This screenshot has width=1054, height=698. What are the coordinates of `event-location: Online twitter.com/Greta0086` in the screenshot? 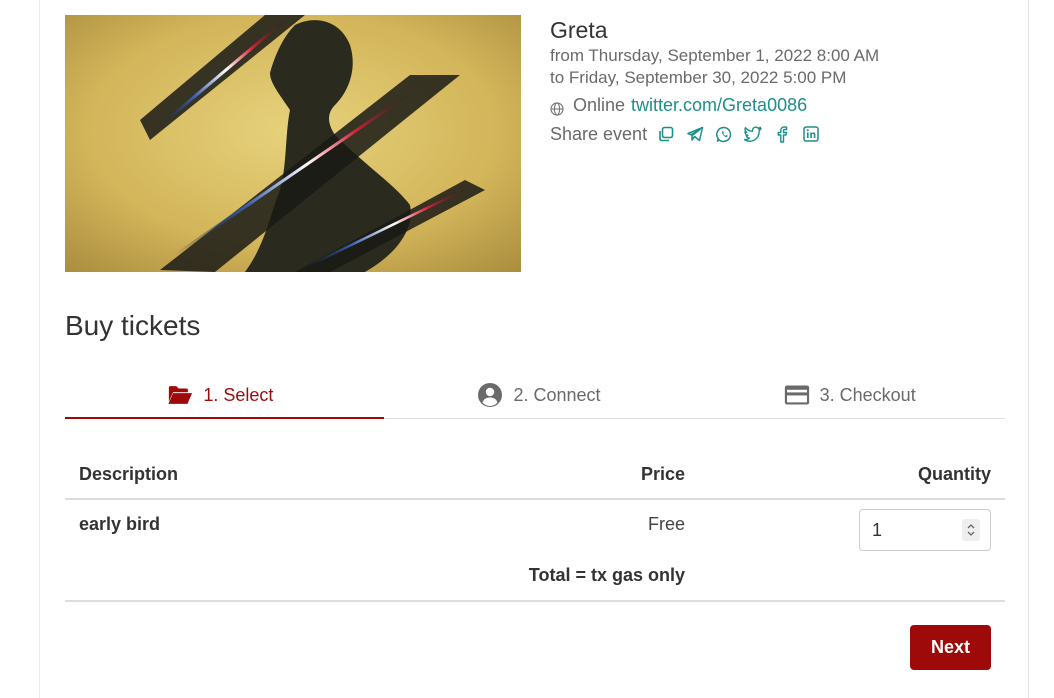 It's located at (785, 105).